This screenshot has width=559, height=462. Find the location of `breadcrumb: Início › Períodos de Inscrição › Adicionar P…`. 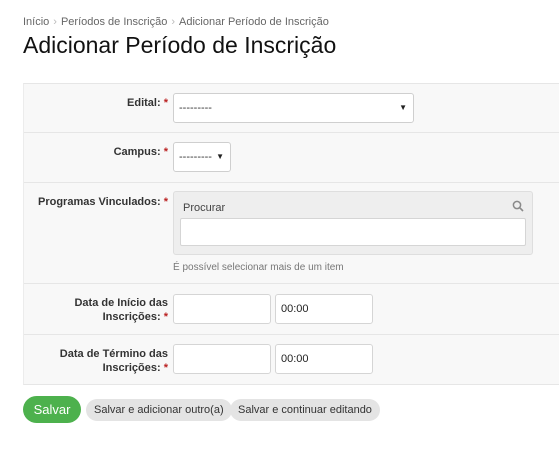

breadcrumb: Início › Períodos de Inscrição › Adicionar P… is located at coordinates (176, 22).